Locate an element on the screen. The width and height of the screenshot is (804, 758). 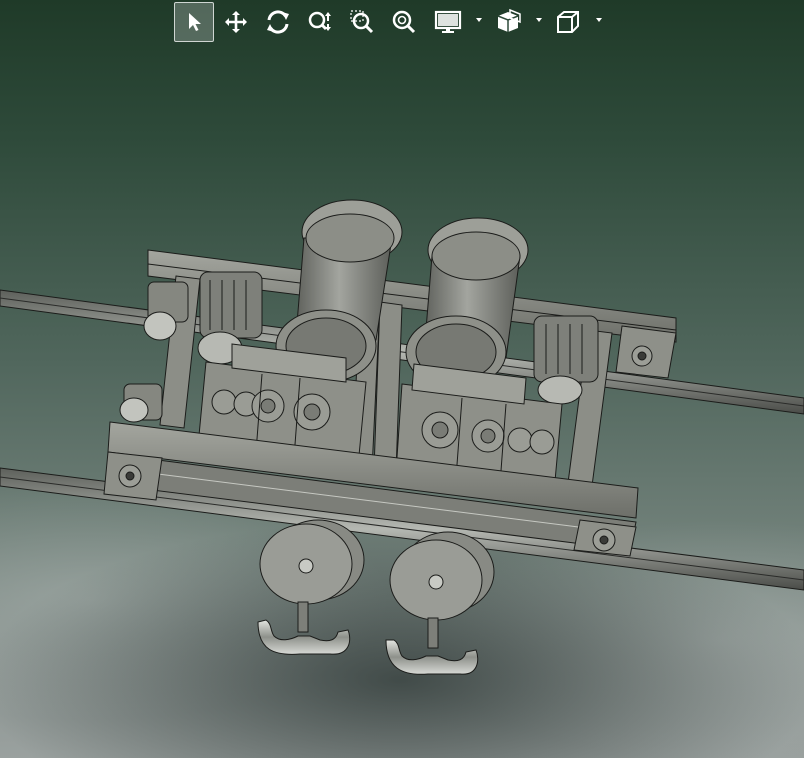
section-view-dropdown is located at coordinates (515, 22).